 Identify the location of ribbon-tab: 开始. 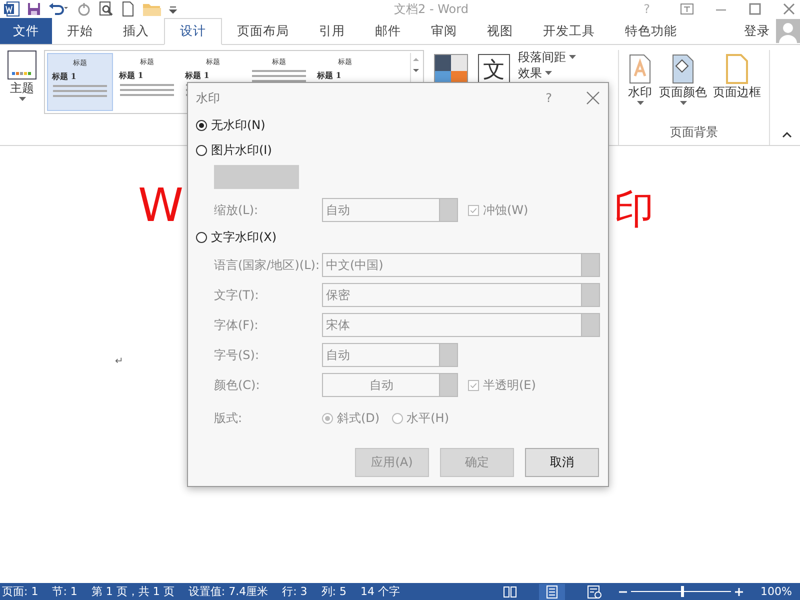
(80, 31).